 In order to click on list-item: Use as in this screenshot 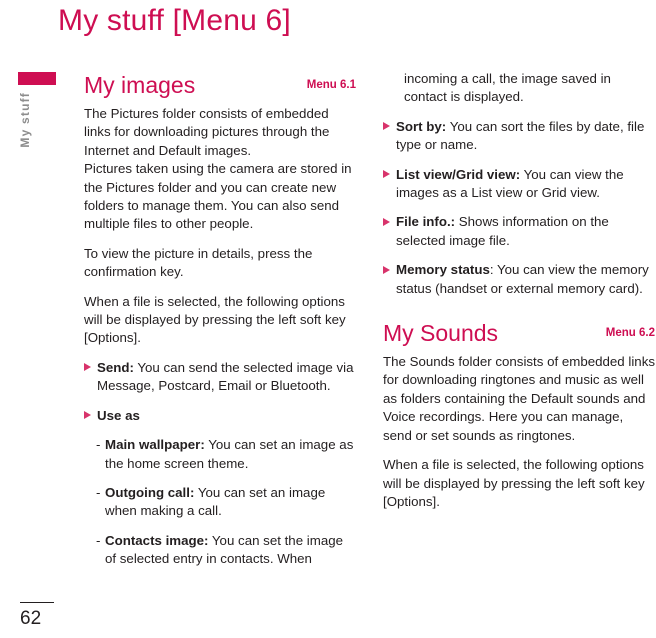, I will do `click(220, 416)`.